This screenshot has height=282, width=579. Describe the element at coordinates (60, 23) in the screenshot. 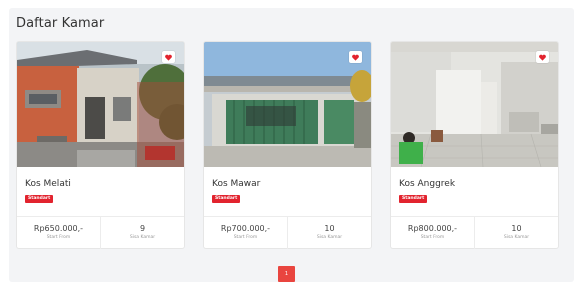

I see `page-title: Daftar Kamar` at that location.